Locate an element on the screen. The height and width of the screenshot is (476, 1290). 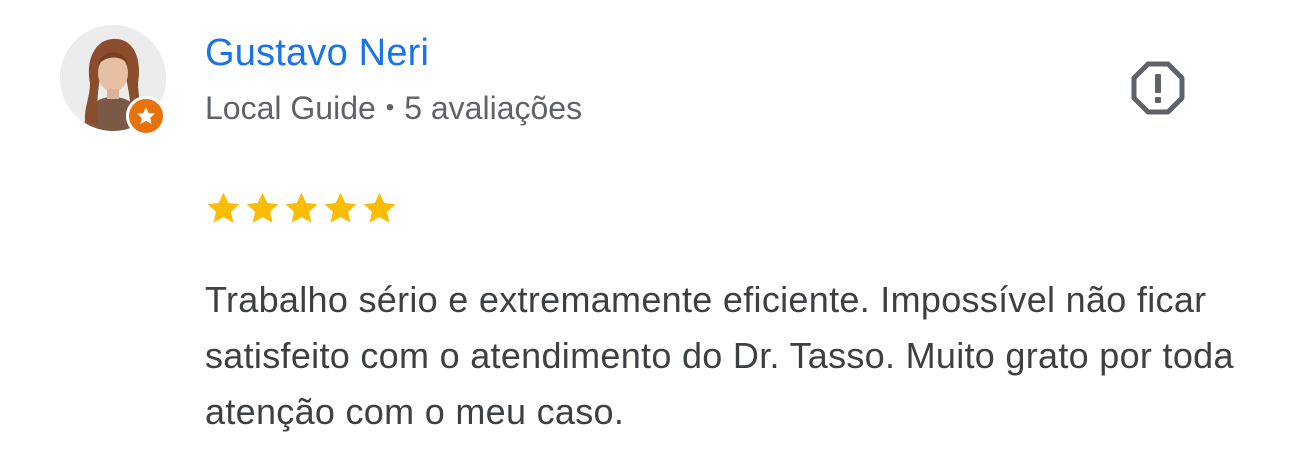
local-guide-star-icon is located at coordinates (146, 115).